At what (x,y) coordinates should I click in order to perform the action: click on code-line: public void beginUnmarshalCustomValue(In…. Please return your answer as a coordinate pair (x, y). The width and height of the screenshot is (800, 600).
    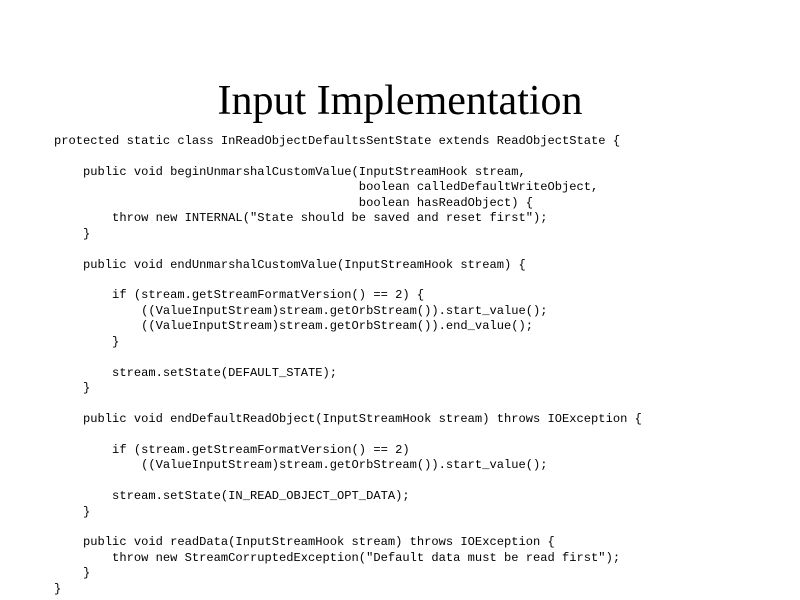
    Looking at the image, I should click on (290, 171).